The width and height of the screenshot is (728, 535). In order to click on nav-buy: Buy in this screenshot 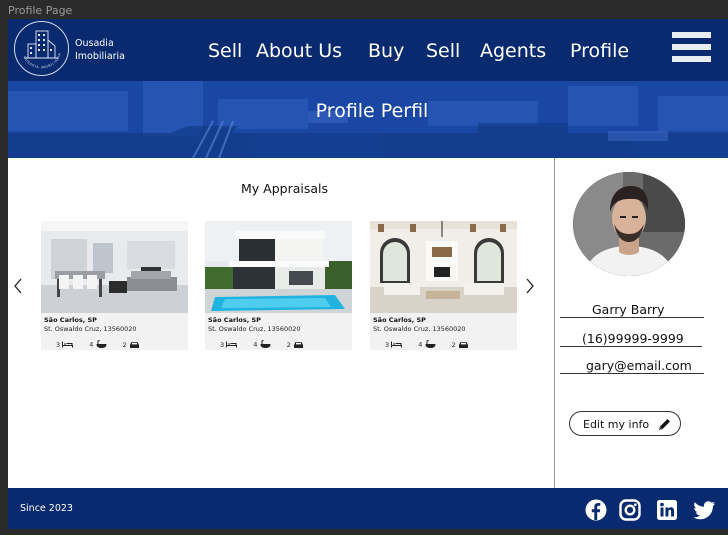, I will do `click(386, 51)`.